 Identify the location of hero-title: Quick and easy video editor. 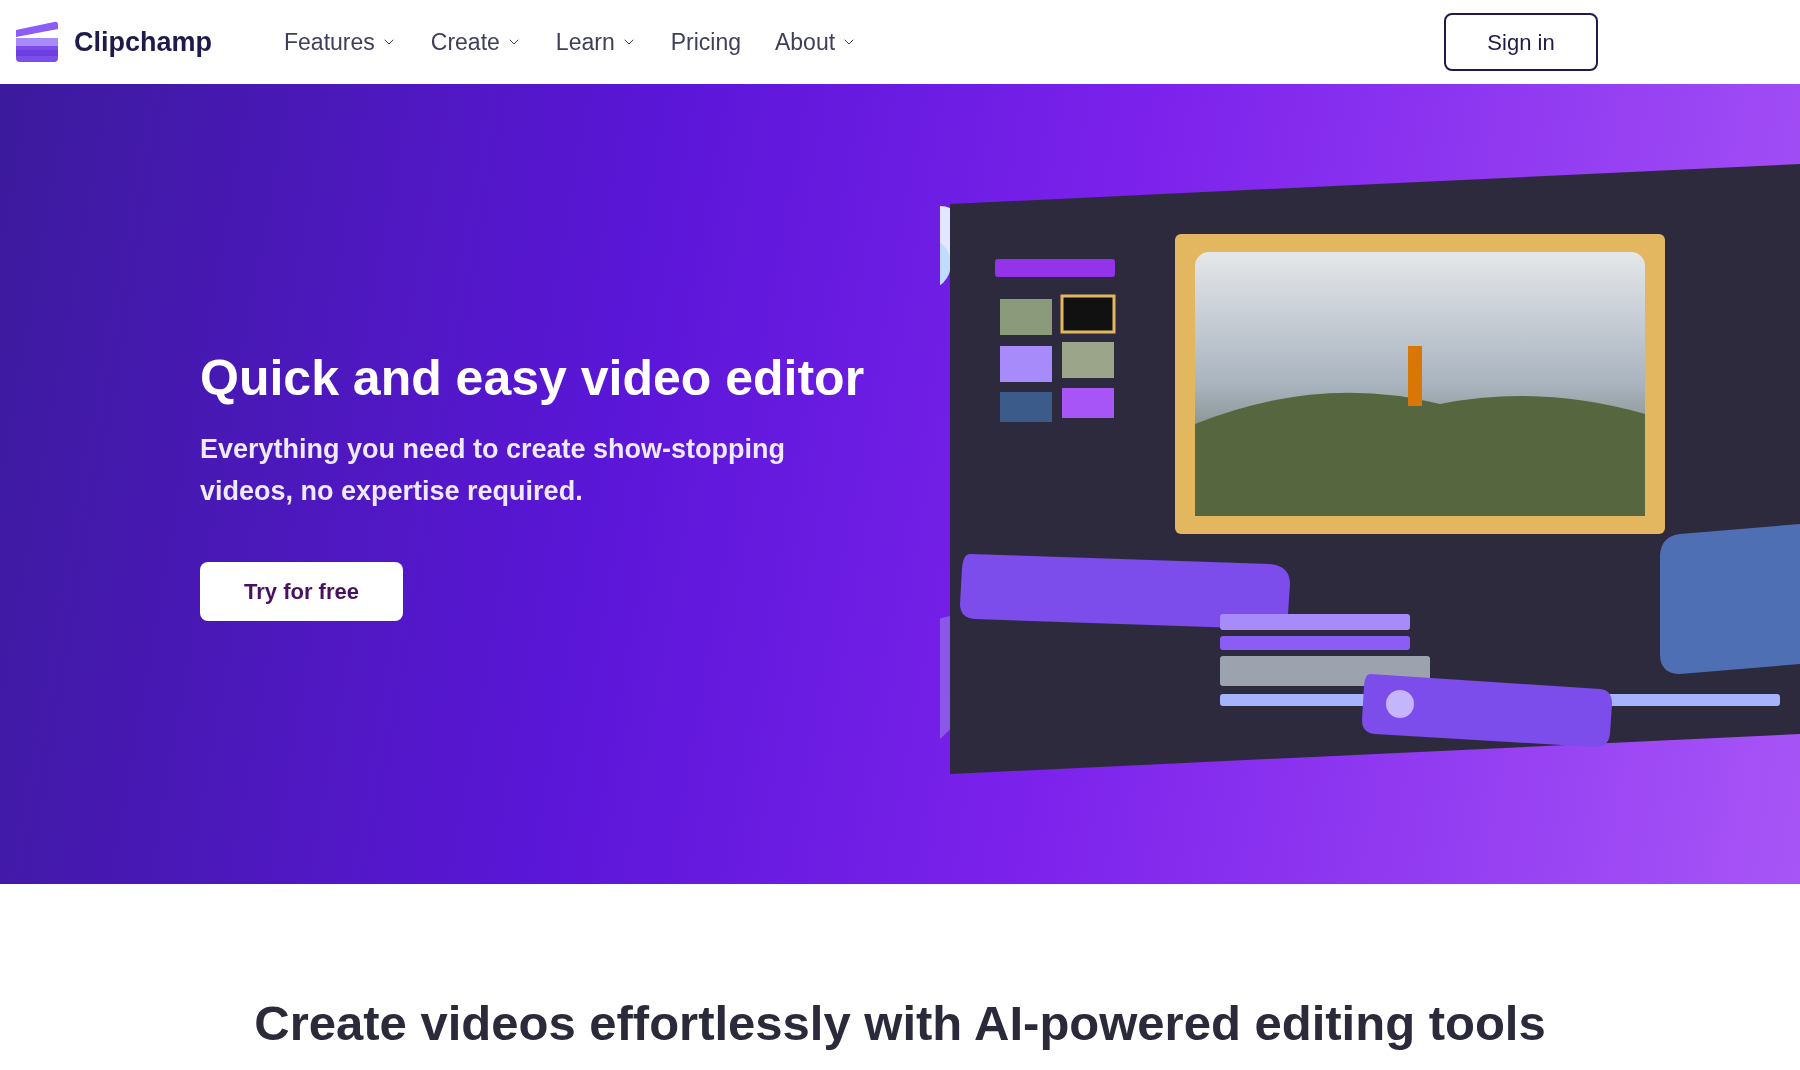
(533, 379).